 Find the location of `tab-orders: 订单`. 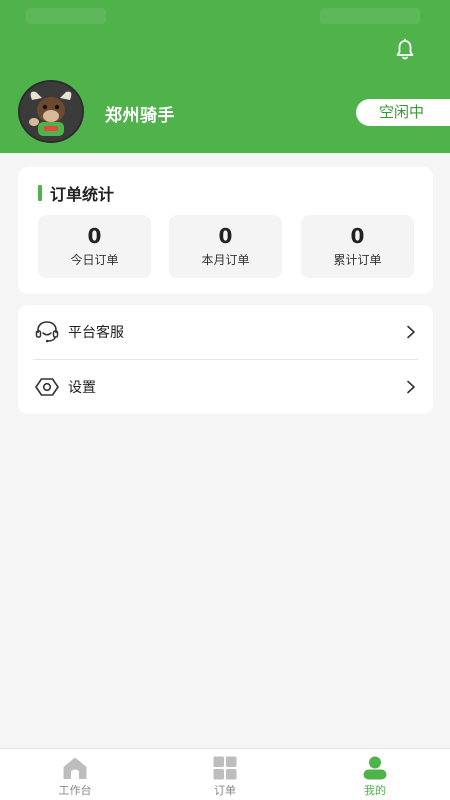

tab-orders: 订单 is located at coordinates (225, 774).